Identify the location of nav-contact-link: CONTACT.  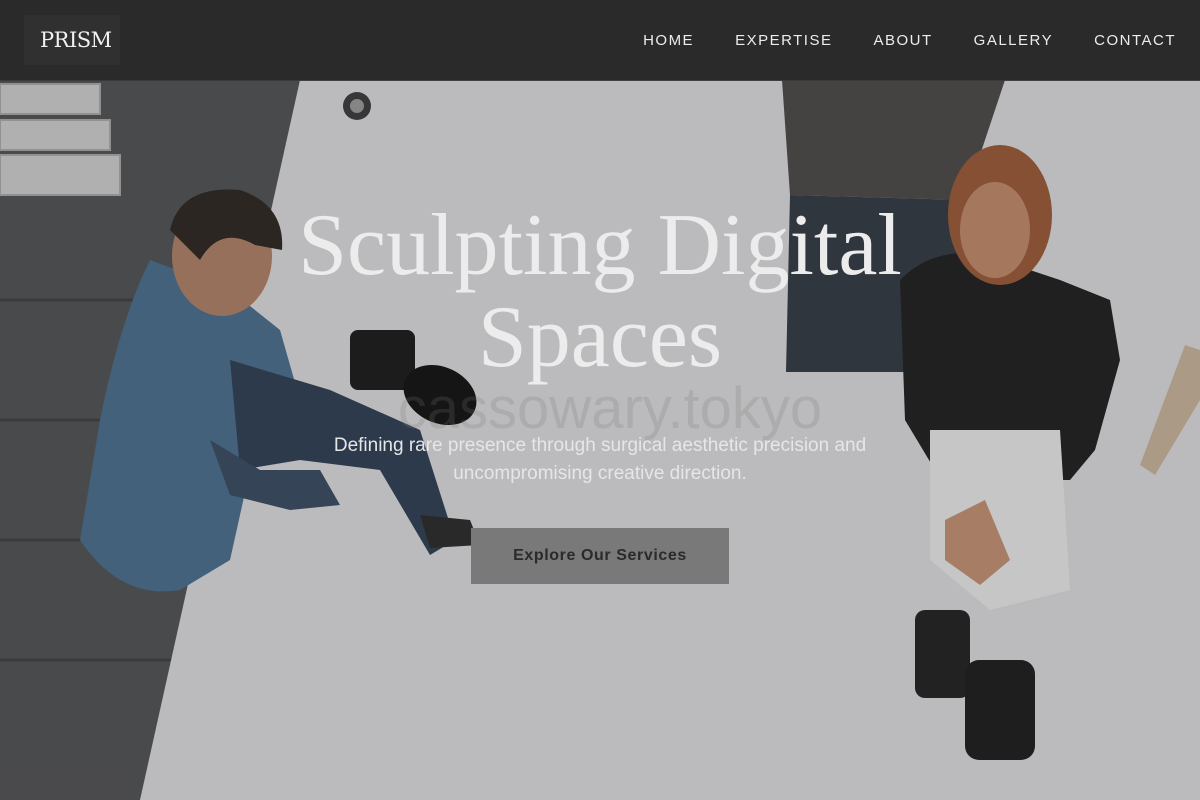
(1135, 40).